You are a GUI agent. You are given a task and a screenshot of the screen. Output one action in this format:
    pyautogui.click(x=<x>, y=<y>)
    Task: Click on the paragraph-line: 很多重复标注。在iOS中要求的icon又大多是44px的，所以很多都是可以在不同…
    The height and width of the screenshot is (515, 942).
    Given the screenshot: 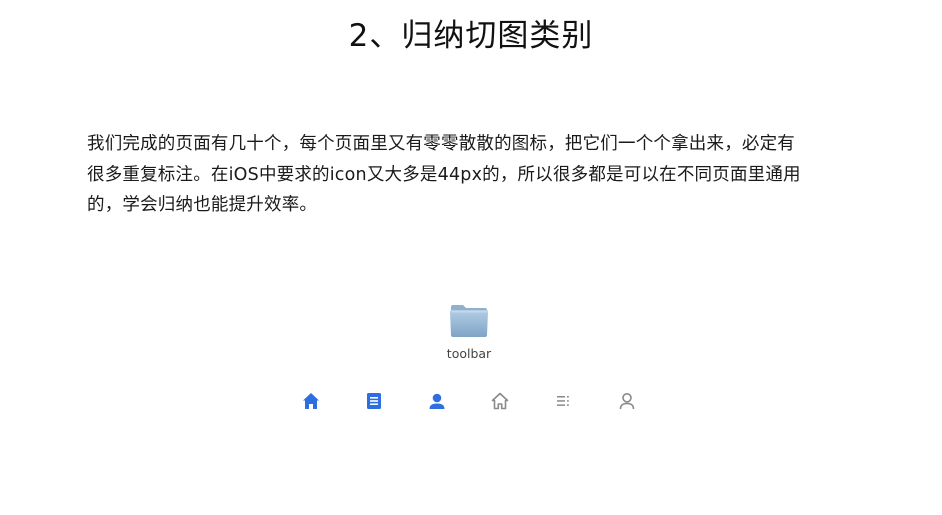 What is the action you would take?
    pyautogui.click(x=444, y=174)
    